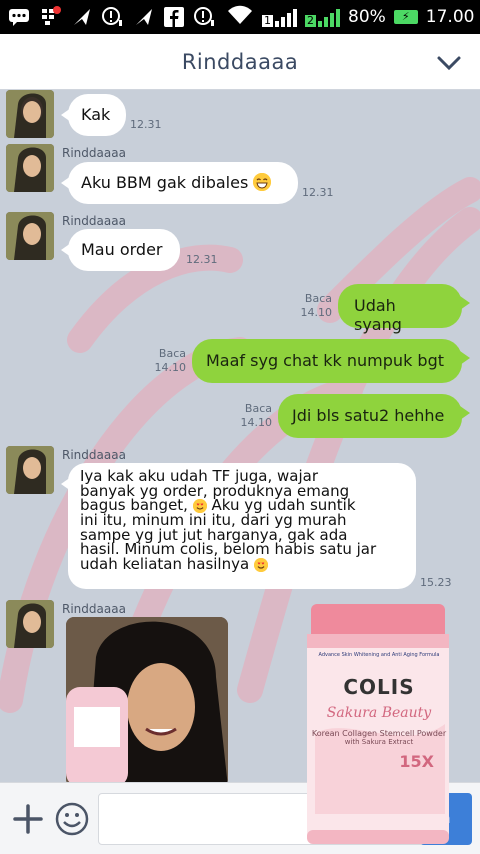 Image resolution: width=480 pixels, height=854 pixels. Describe the element at coordinates (378, 315) in the screenshot. I see `message-text: Udah syang` at that location.